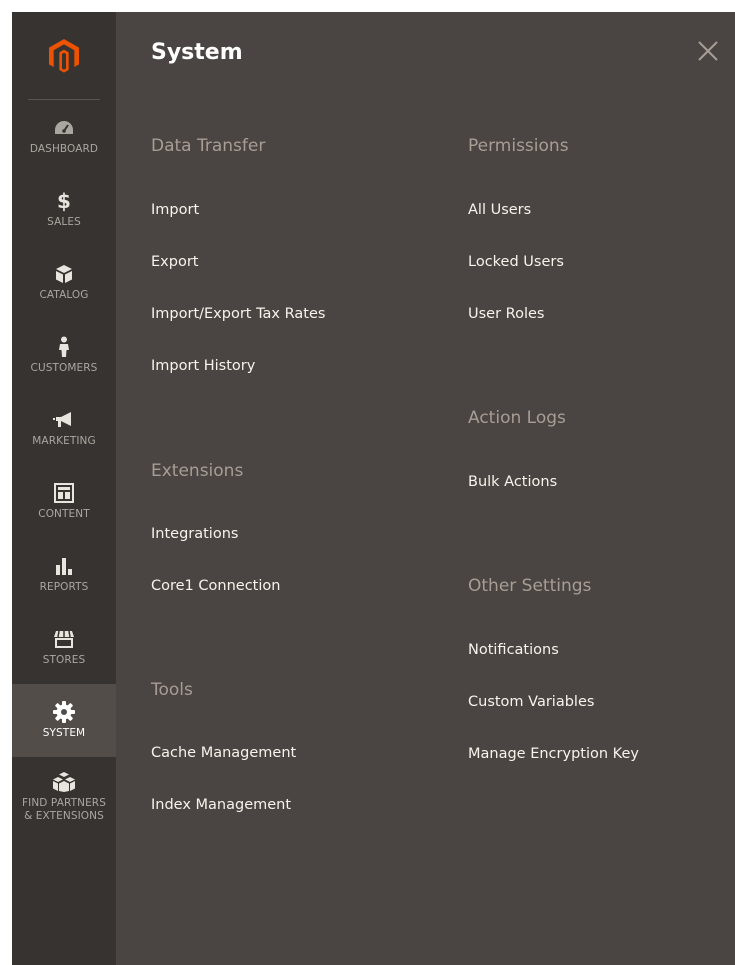 The height and width of the screenshot is (965, 735). What do you see at coordinates (64, 295) in the screenshot?
I see `sidebar-item-label: CATALOG` at bounding box center [64, 295].